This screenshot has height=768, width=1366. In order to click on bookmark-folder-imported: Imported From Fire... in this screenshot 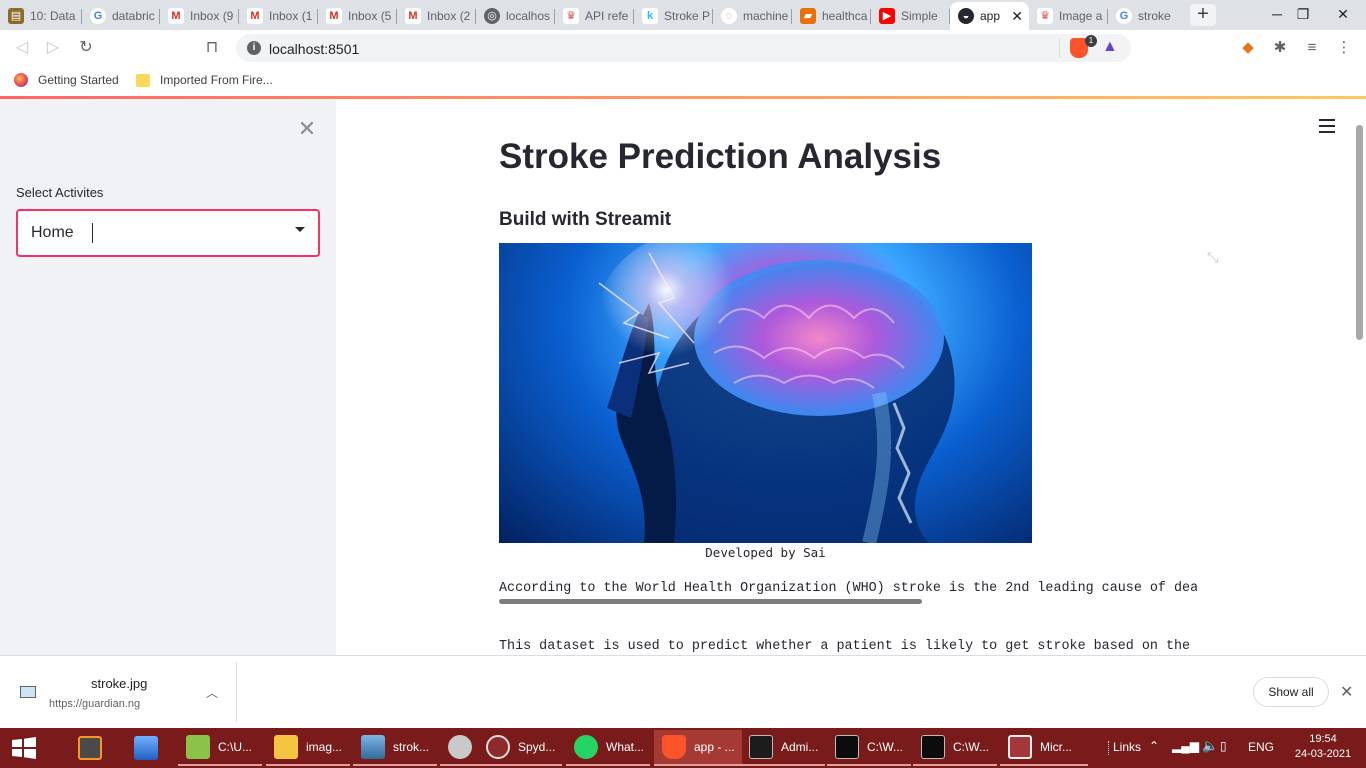, I will do `click(204, 80)`.